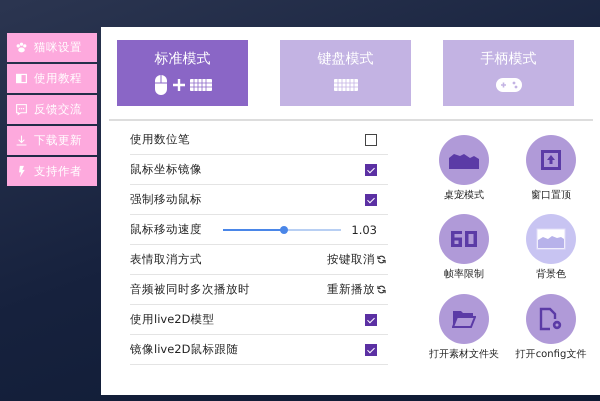 The width and height of the screenshot is (600, 401). Describe the element at coordinates (21, 140) in the screenshot. I see `download-icon` at that location.